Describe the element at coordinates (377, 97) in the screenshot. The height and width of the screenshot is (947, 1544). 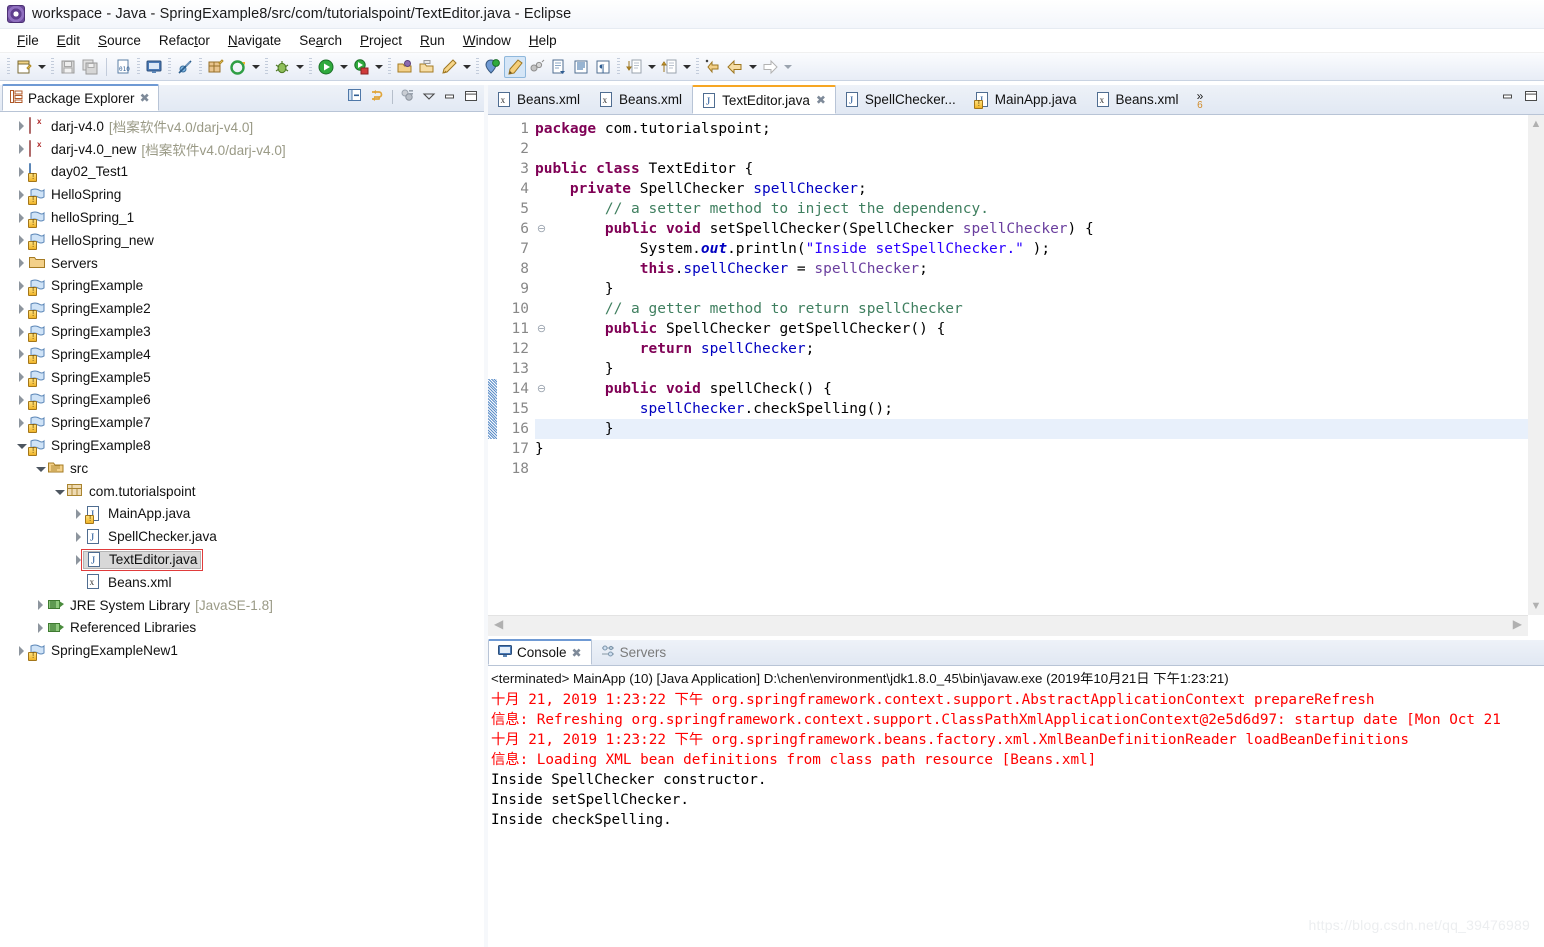
I see `link-with-editor-icon` at that location.